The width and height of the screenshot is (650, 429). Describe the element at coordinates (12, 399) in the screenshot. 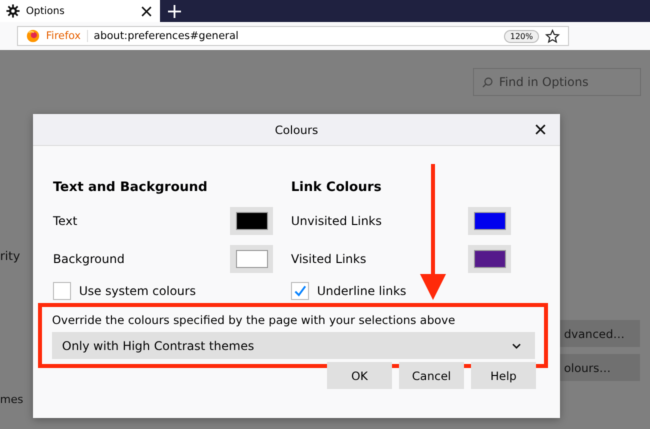

I see `partial-label: mes` at that location.